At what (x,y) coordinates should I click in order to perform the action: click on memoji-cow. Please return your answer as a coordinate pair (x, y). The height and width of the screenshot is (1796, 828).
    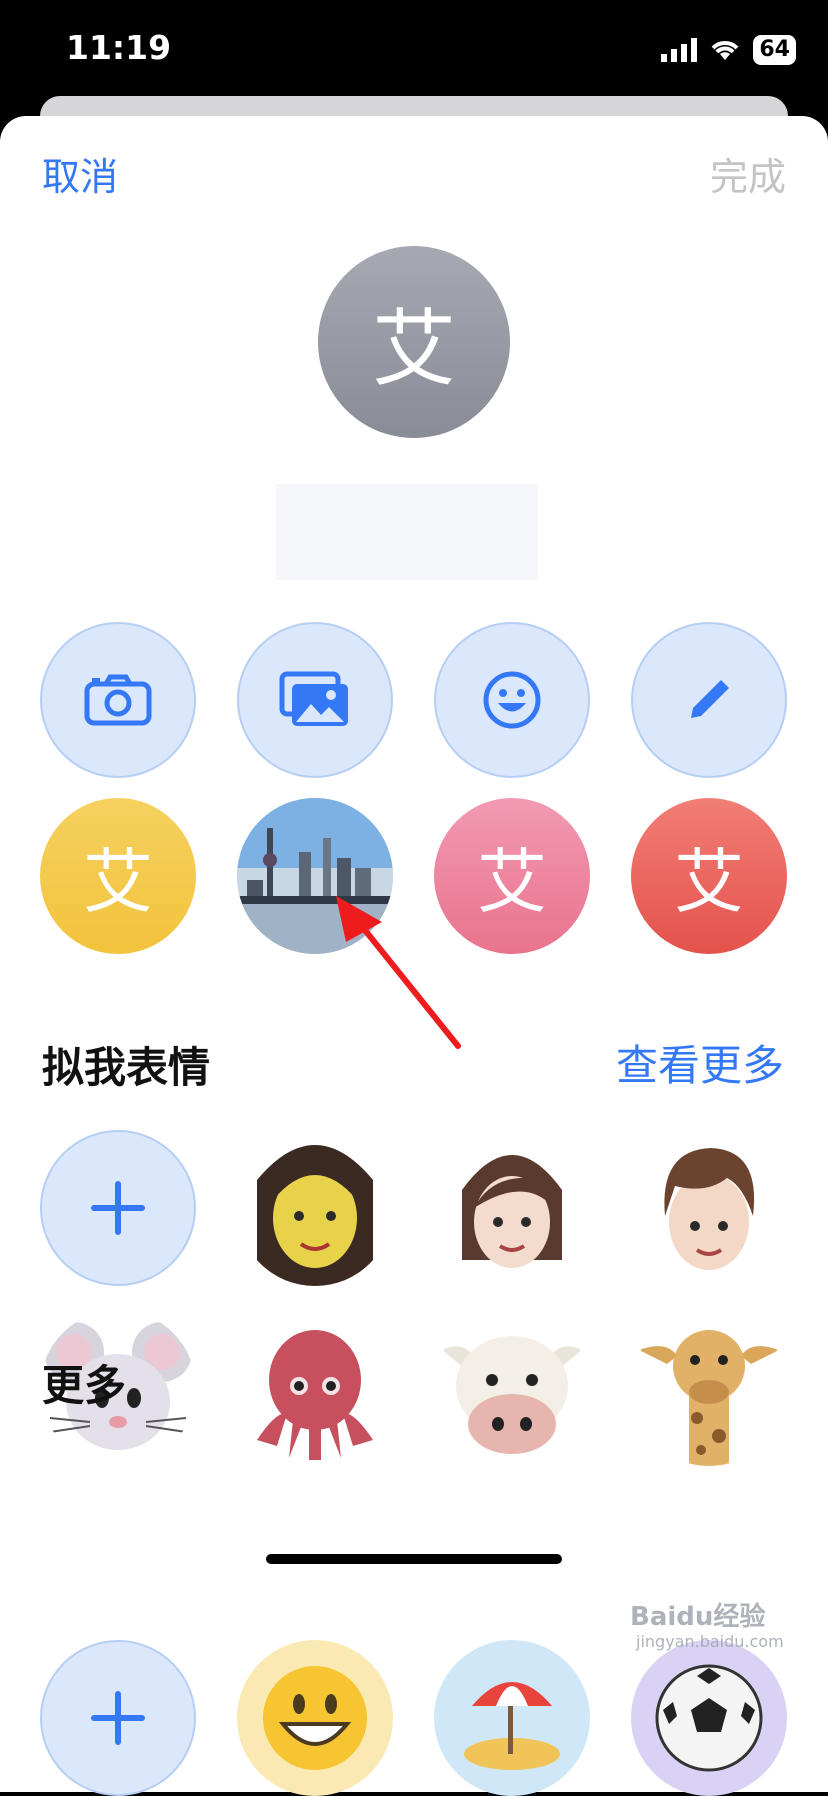
    Looking at the image, I should click on (512, 1388).